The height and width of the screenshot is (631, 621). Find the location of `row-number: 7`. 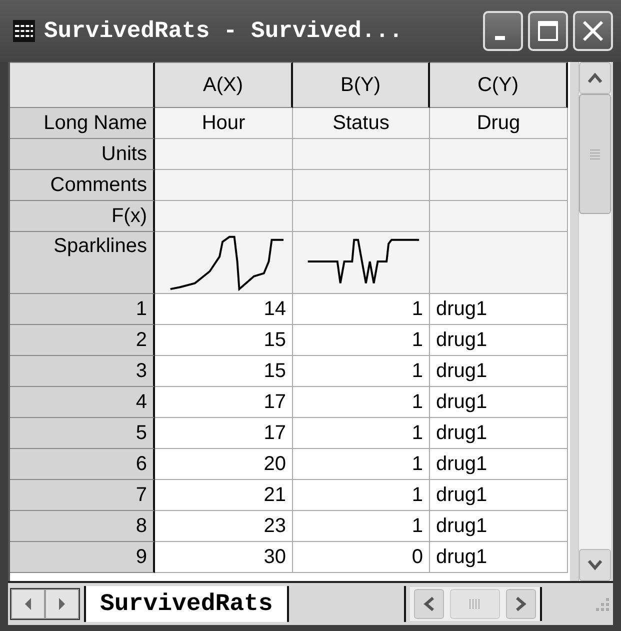

row-number: 7 is located at coordinates (82, 495).